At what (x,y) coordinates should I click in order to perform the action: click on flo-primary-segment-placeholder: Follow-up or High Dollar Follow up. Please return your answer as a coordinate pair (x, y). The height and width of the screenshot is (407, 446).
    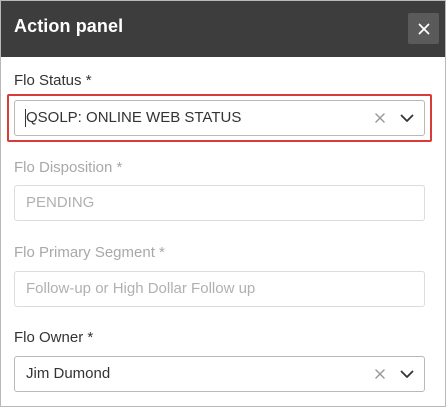
    Looking at the image, I should click on (141, 288).